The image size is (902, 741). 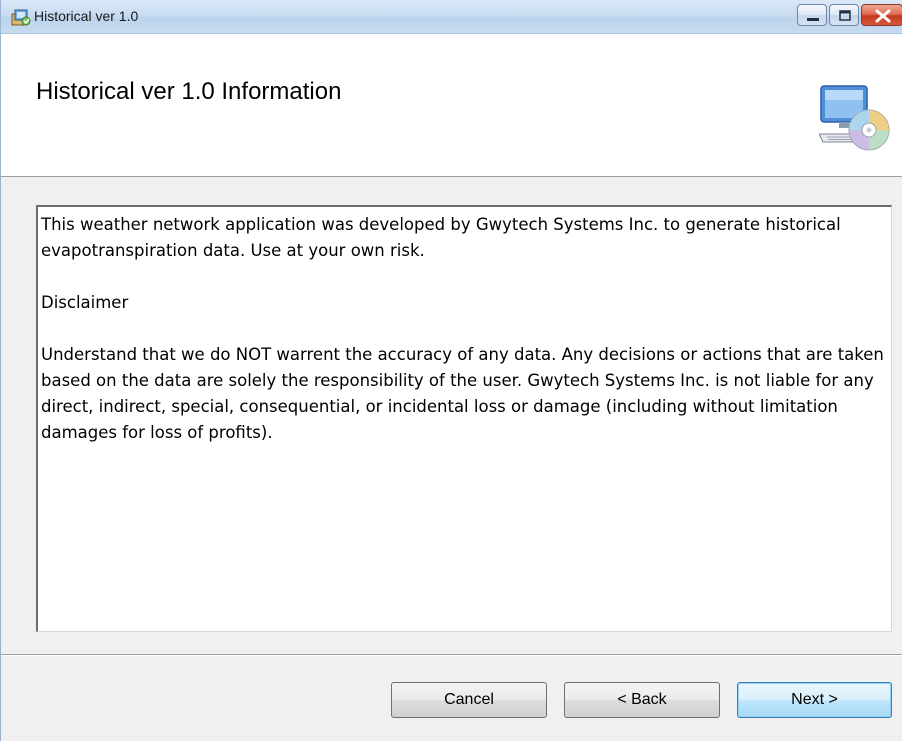 I want to click on maximize-button, so click(x=844, y=15).